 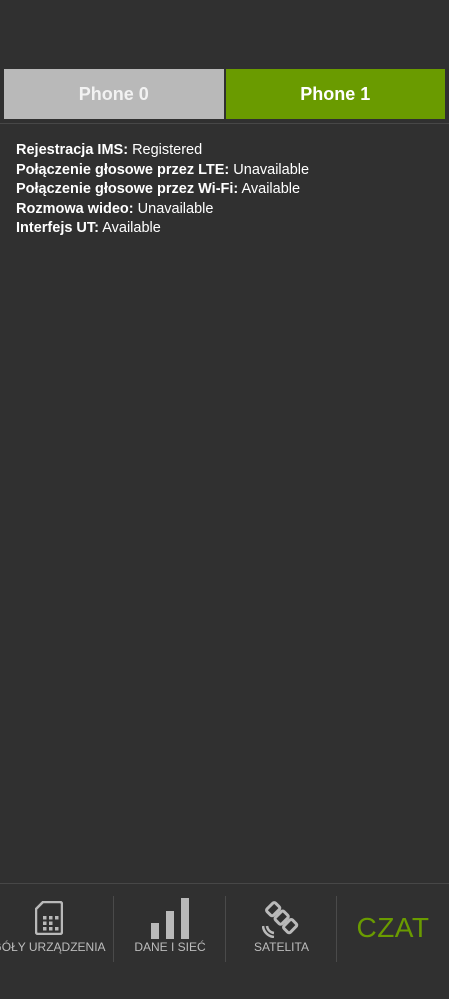 What do you see at coordinates (57, 228) in the screenshot?
I see `ut-interface-label: Interfejs UT:` at bounding box center [57, 228].